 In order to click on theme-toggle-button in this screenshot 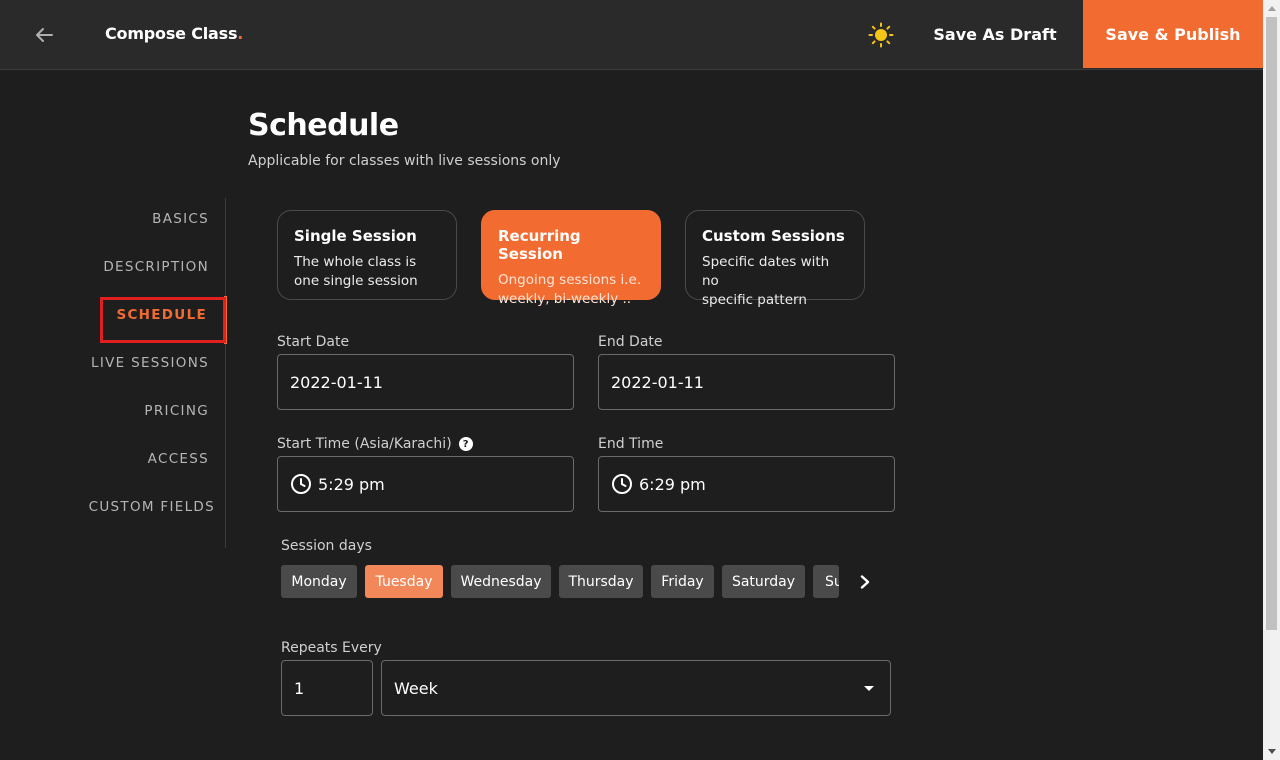, I will do `click(881, 35)`.